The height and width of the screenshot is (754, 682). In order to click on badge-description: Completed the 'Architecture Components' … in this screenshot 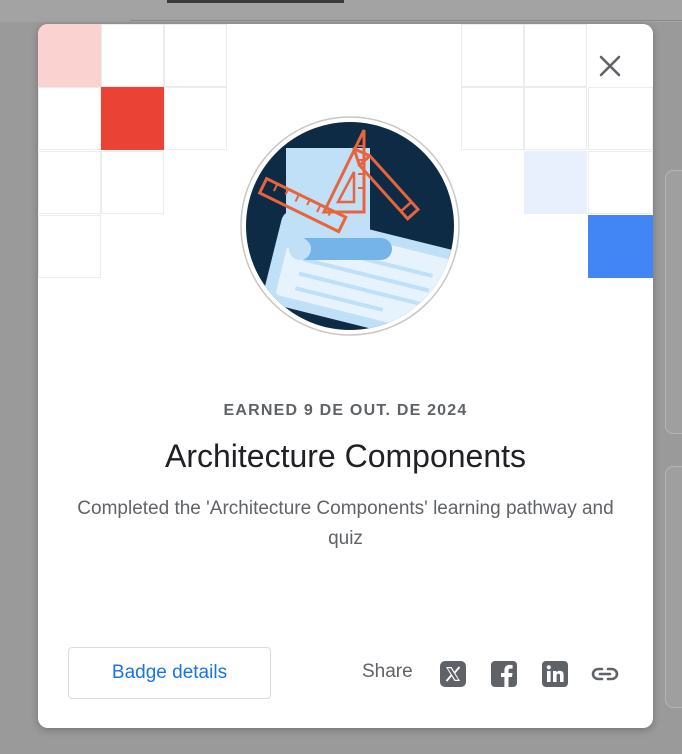, I will do `click(345, 523)`.